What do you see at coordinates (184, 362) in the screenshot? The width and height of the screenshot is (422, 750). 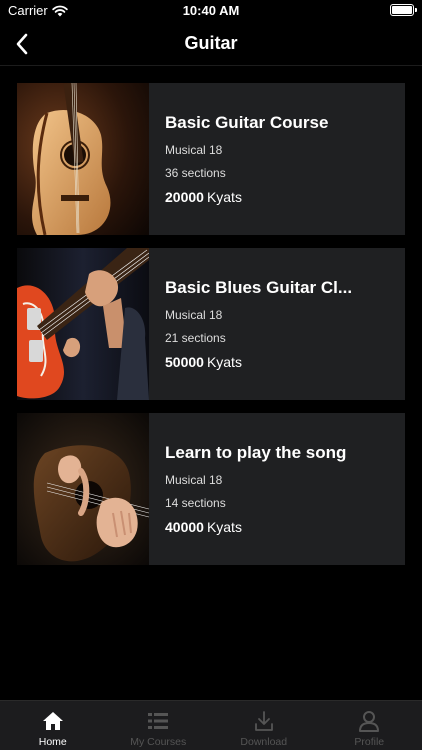 I see `price-amount: 50000` at bounding box center [184, 362].